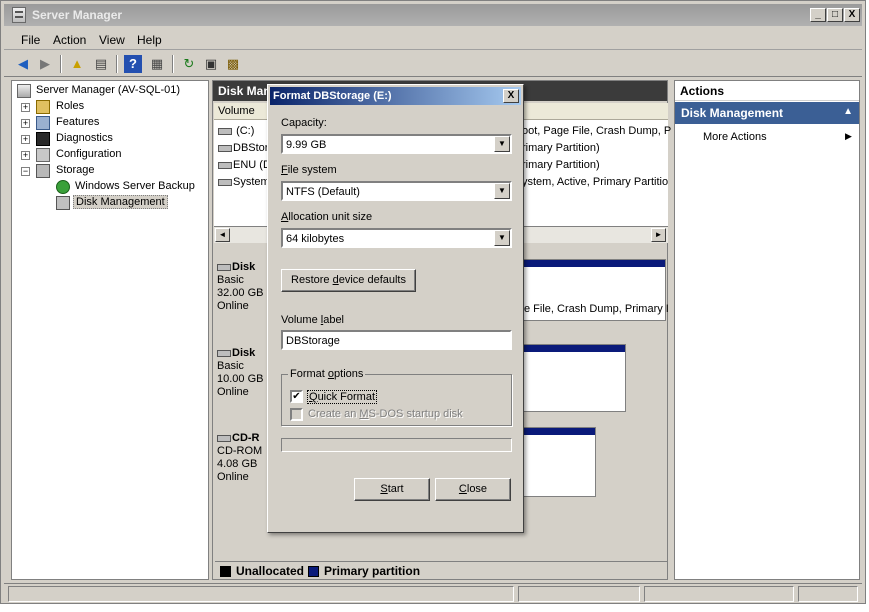  What do you see at coordinates (23, 64) in the screenshot?
I see `back-arrow-icon: ◀` at bounding box center [23, 64].